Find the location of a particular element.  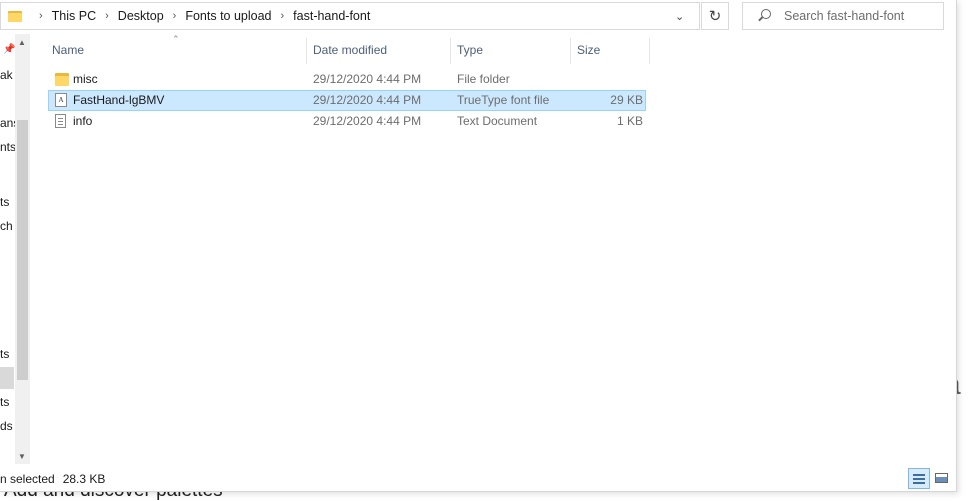

nav-item: nts is located at coordinates (8, 147).